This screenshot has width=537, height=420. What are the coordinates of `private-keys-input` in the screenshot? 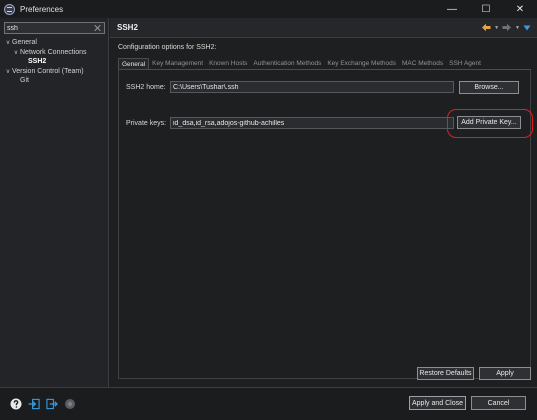 It's located at (312, 123).